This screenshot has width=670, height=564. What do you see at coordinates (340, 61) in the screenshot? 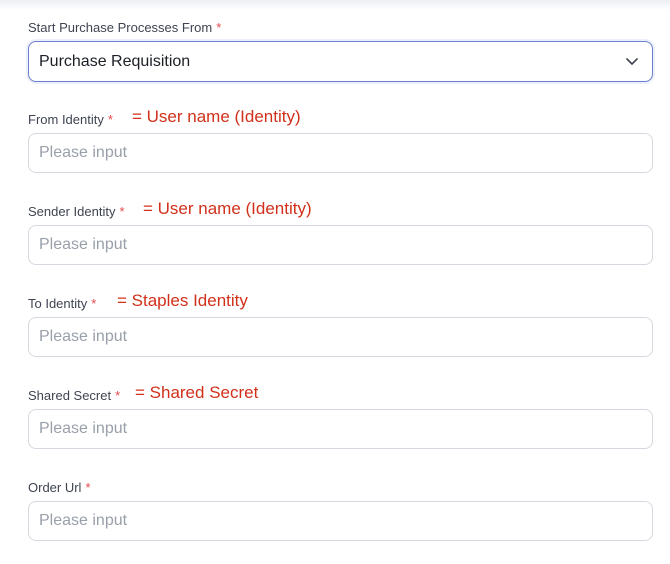
I see `start-from-select: Purchase Requisition` at bounding box center [340, 61].